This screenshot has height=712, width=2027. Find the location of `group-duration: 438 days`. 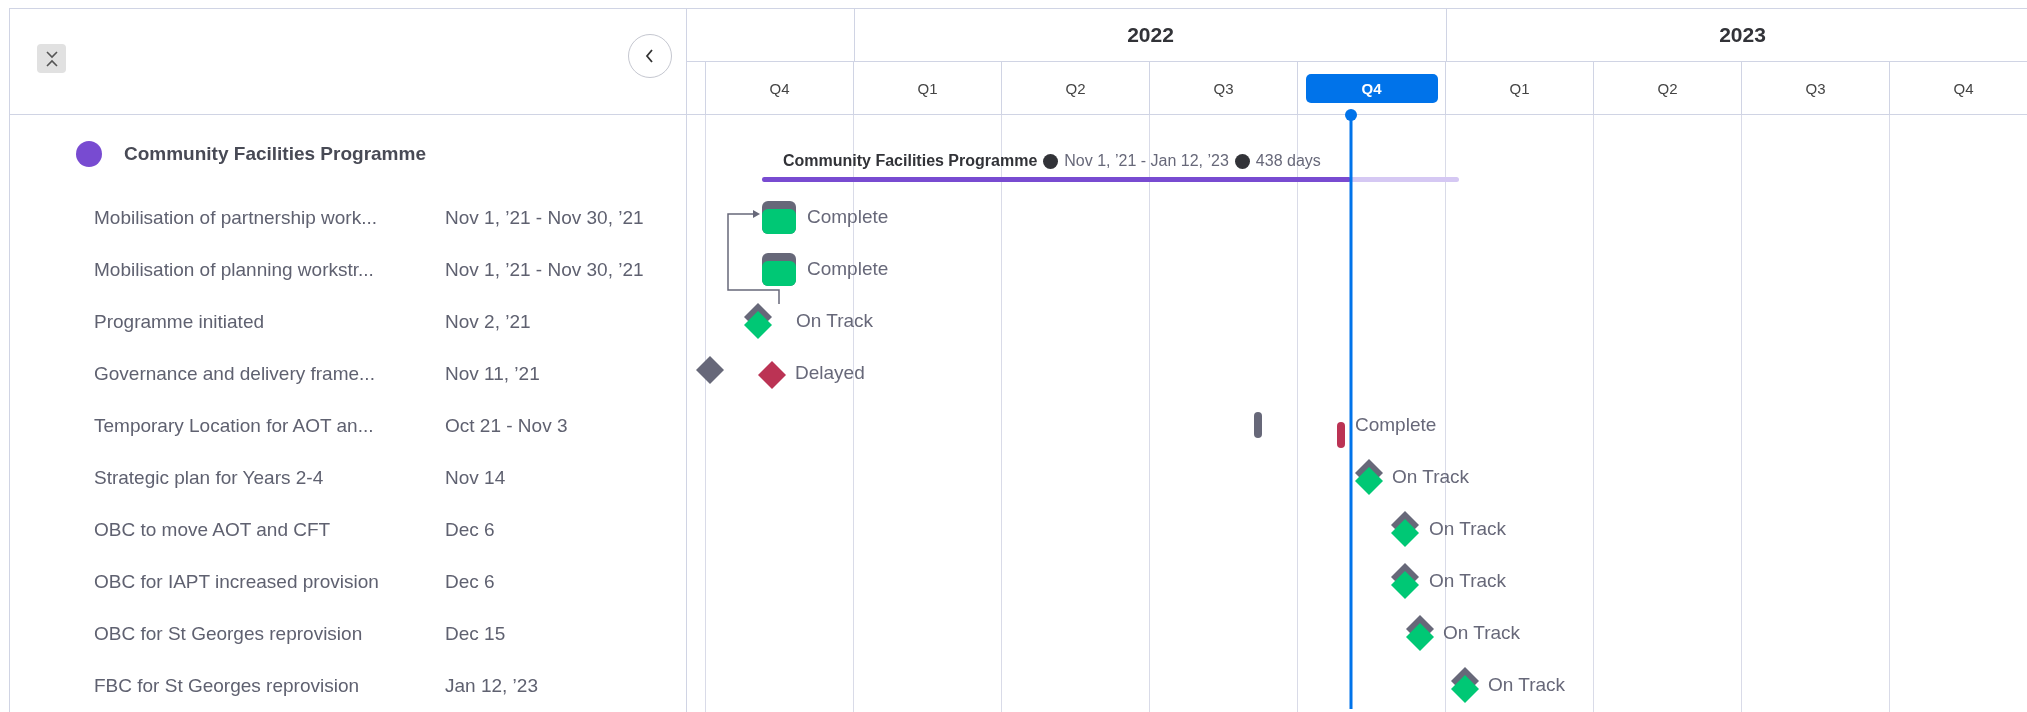

group-duration: 438 days is located at coordinates (1288, 161).